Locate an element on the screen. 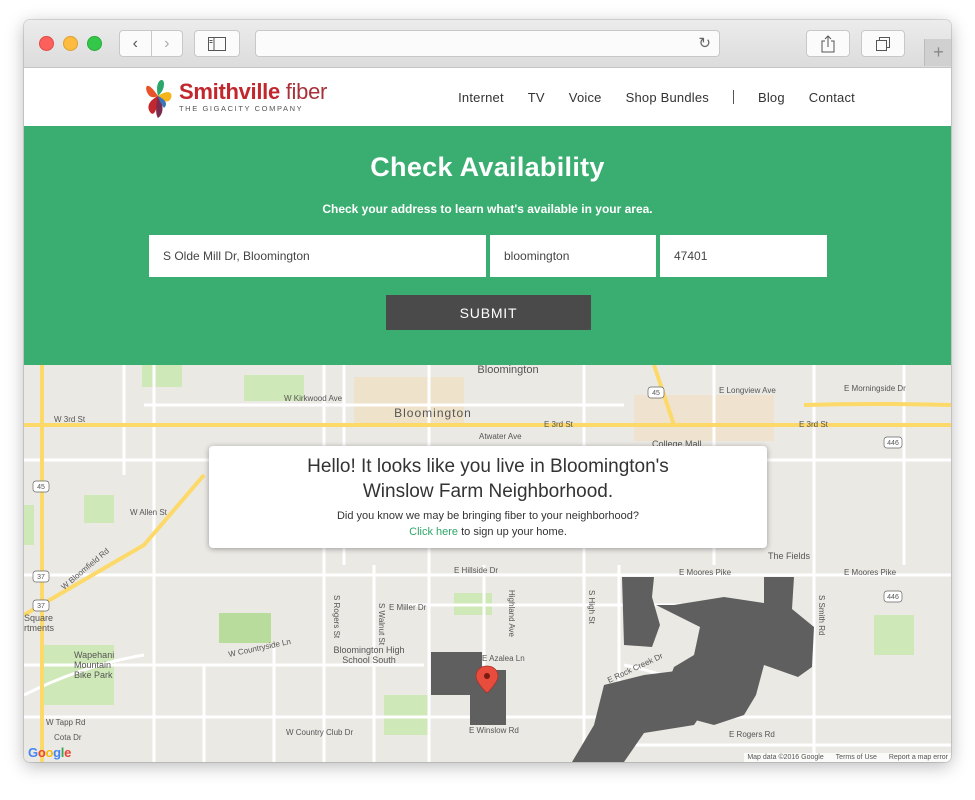 The width and height of the screenshot is (975, 800). terms-link: Terms of Use is located at coordinates (856, 757).